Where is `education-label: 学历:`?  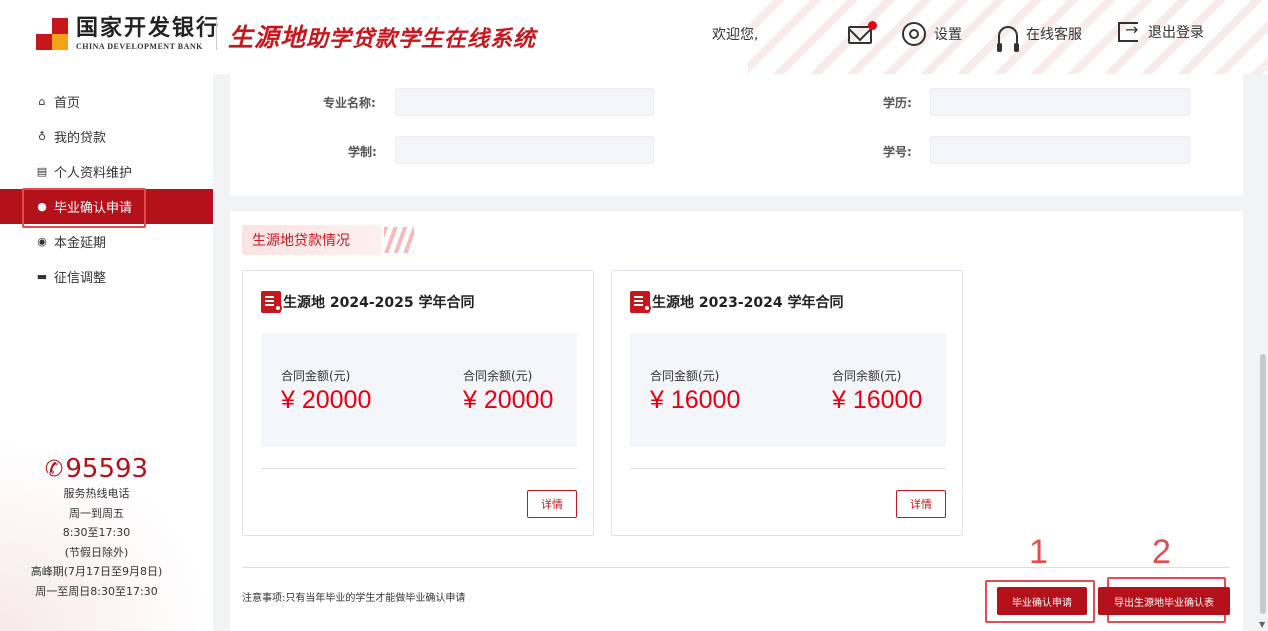
education-label: 学历: is located at coordinates (897, 103).